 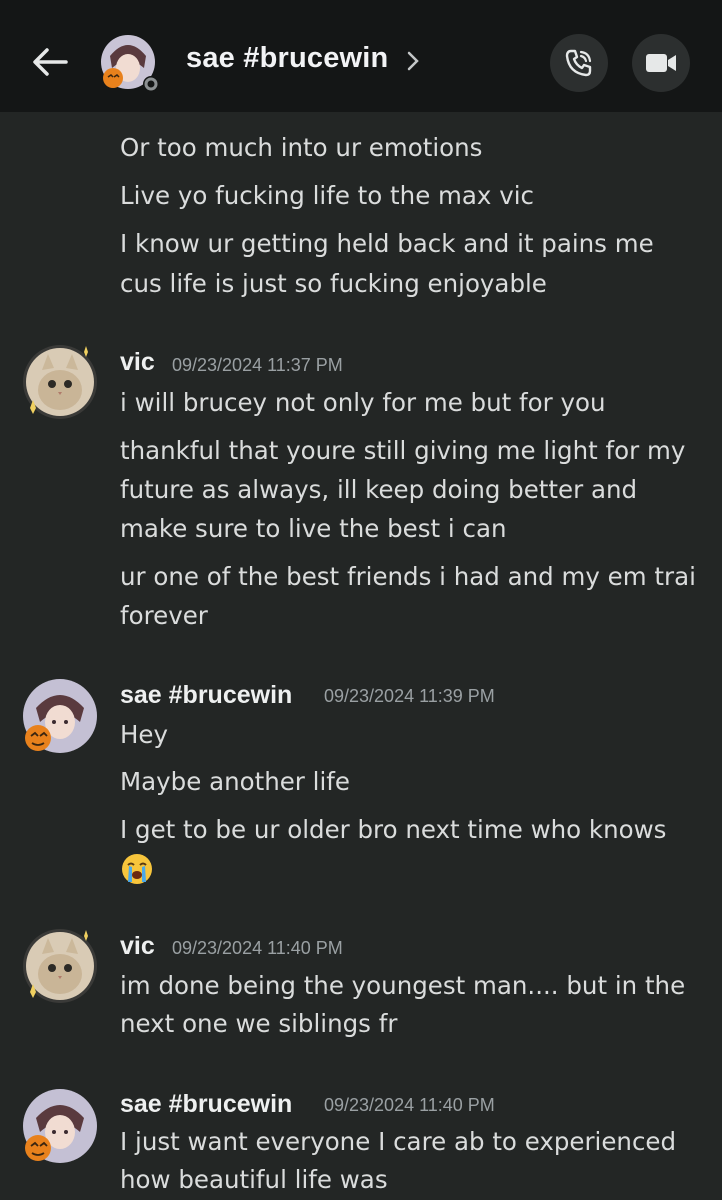 I want to click on voice-call-button, so click(x=579, y=63).